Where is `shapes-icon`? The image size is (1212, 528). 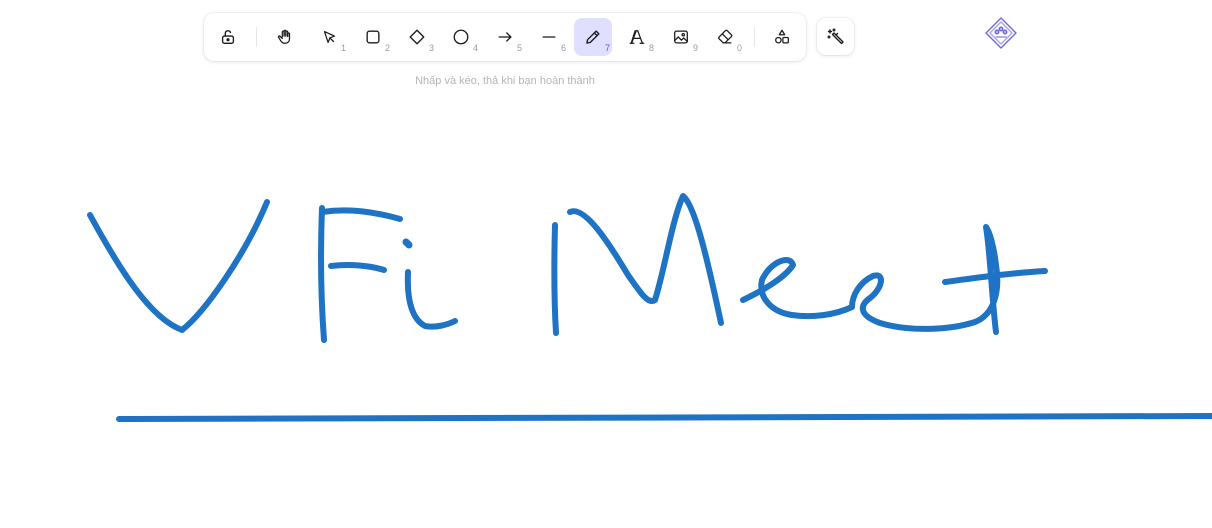 shapes-icon is located at coordinates (782, 36).